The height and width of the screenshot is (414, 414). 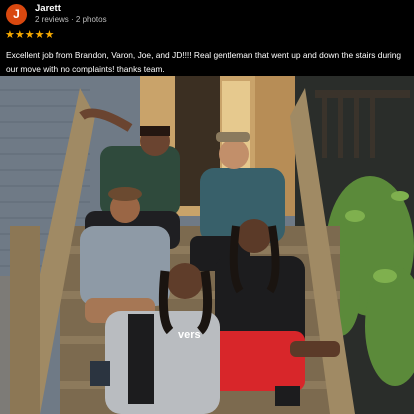 What do you see at coordinates (71, 19) in the screenshot?
I see `author-meta: 2 reviews · 2 photos` at bounding box center [71, 19].